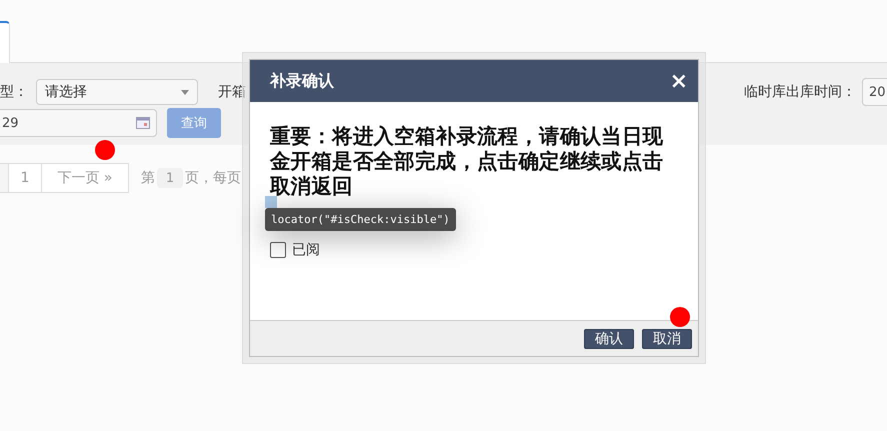 The height and width of the screenshot is (431, 887). Describe the element at coordinates (78, 123) in the screenshot. I see `date-field: 29` at that location.